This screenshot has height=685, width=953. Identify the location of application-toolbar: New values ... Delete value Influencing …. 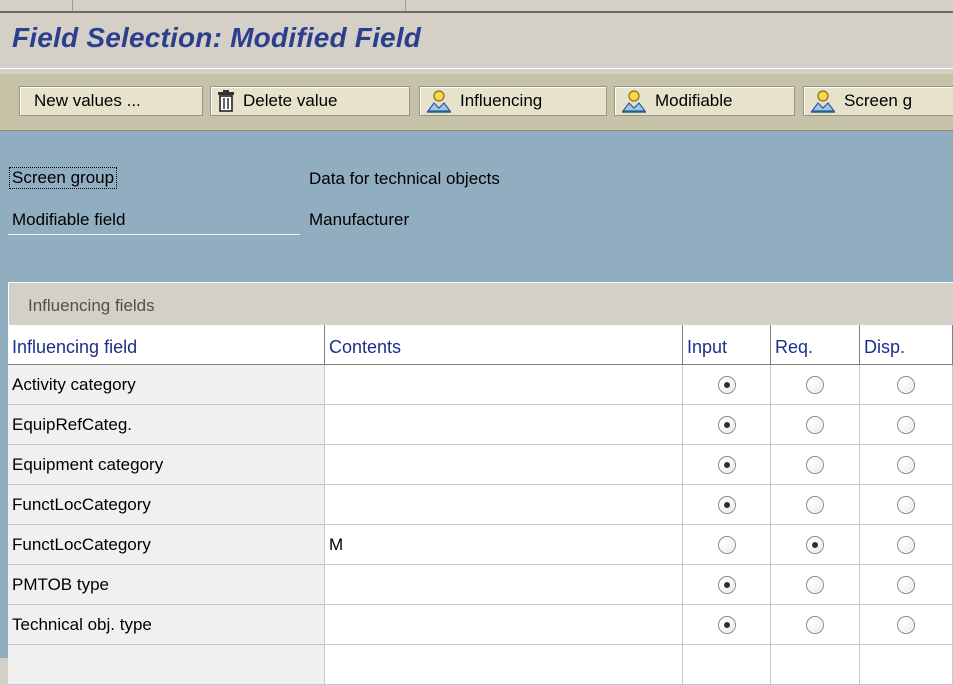
(476, 102).